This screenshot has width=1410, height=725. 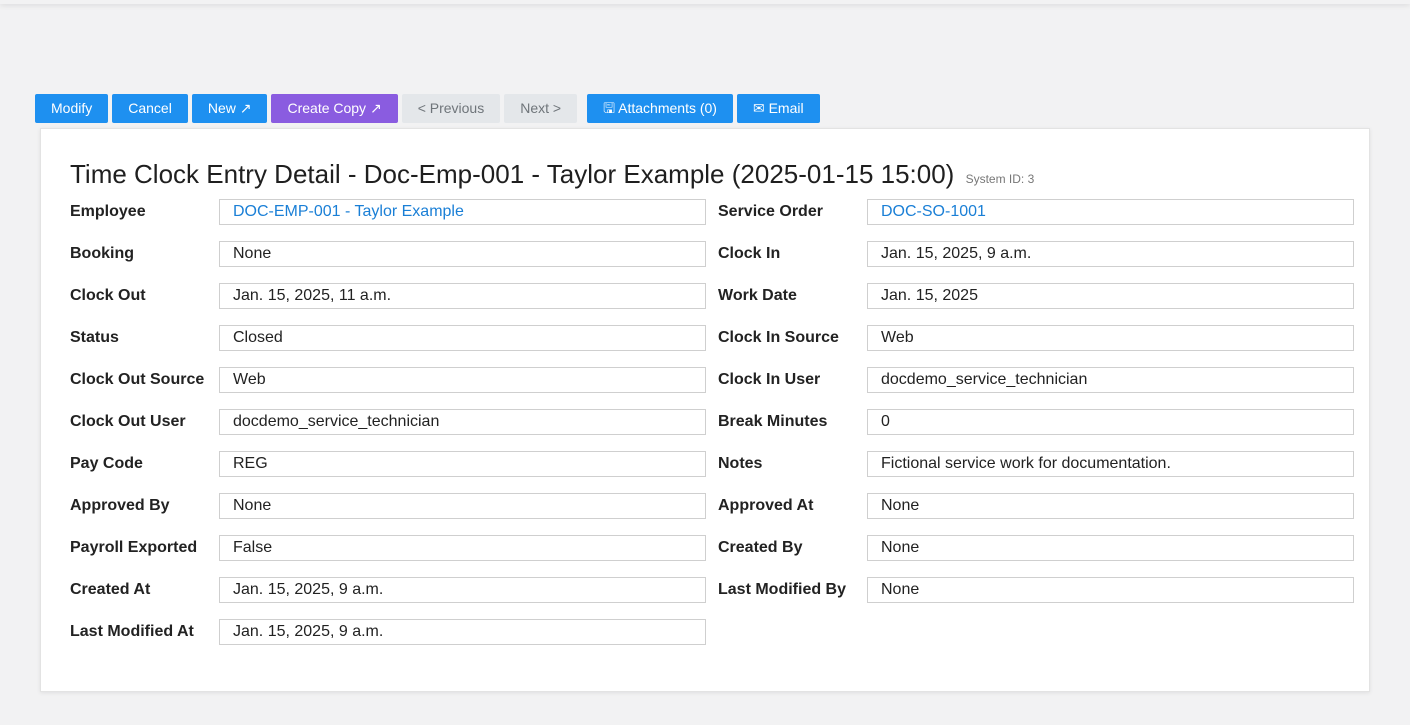 What do you see at coordinates (760, 547) in the screenshot?
I see `created-by-label: Created By` at bounding box center [760, 547].